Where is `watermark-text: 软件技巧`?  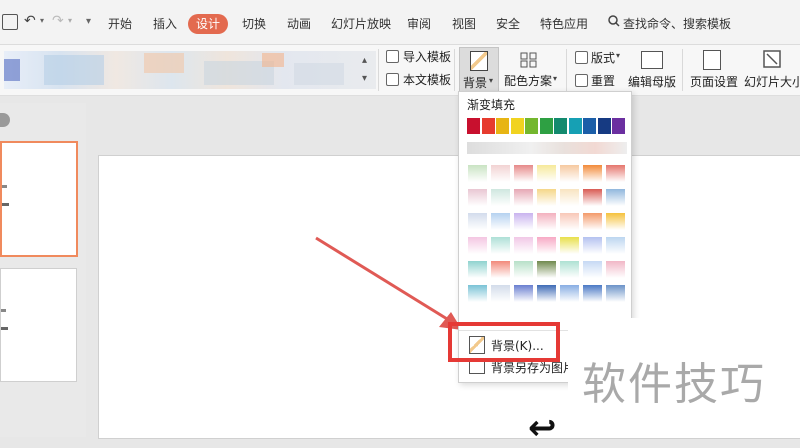 watermark-text: 软件技巧 is located at coordinates (674, 384).